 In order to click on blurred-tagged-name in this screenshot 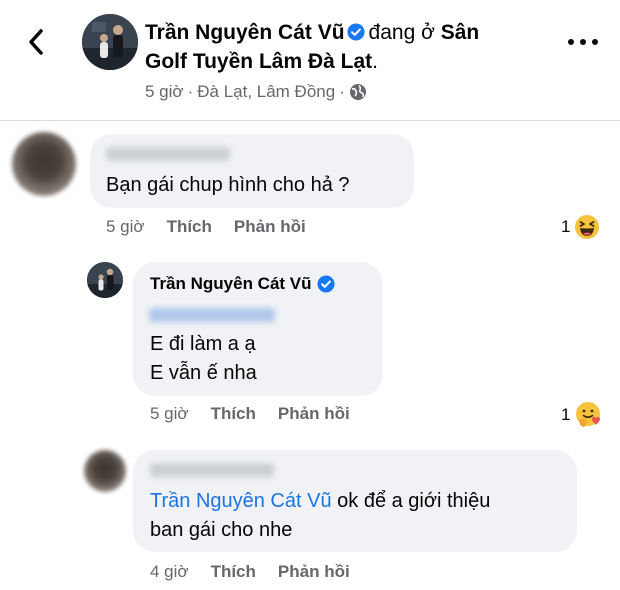, I will do `click(212, 315)`.